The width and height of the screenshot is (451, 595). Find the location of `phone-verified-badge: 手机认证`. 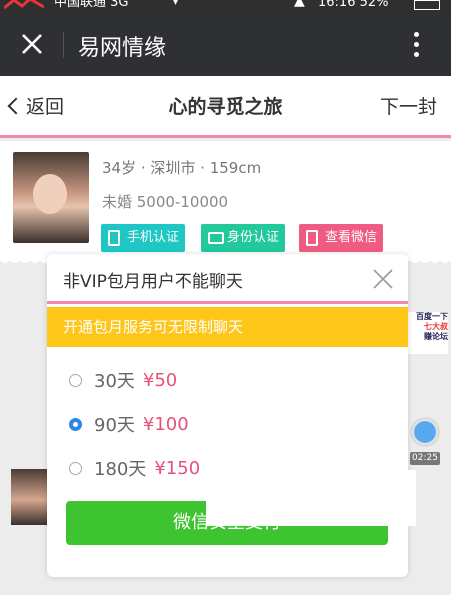

phone-verified-badge: 手机认证 is located at coordinates (143, 238).